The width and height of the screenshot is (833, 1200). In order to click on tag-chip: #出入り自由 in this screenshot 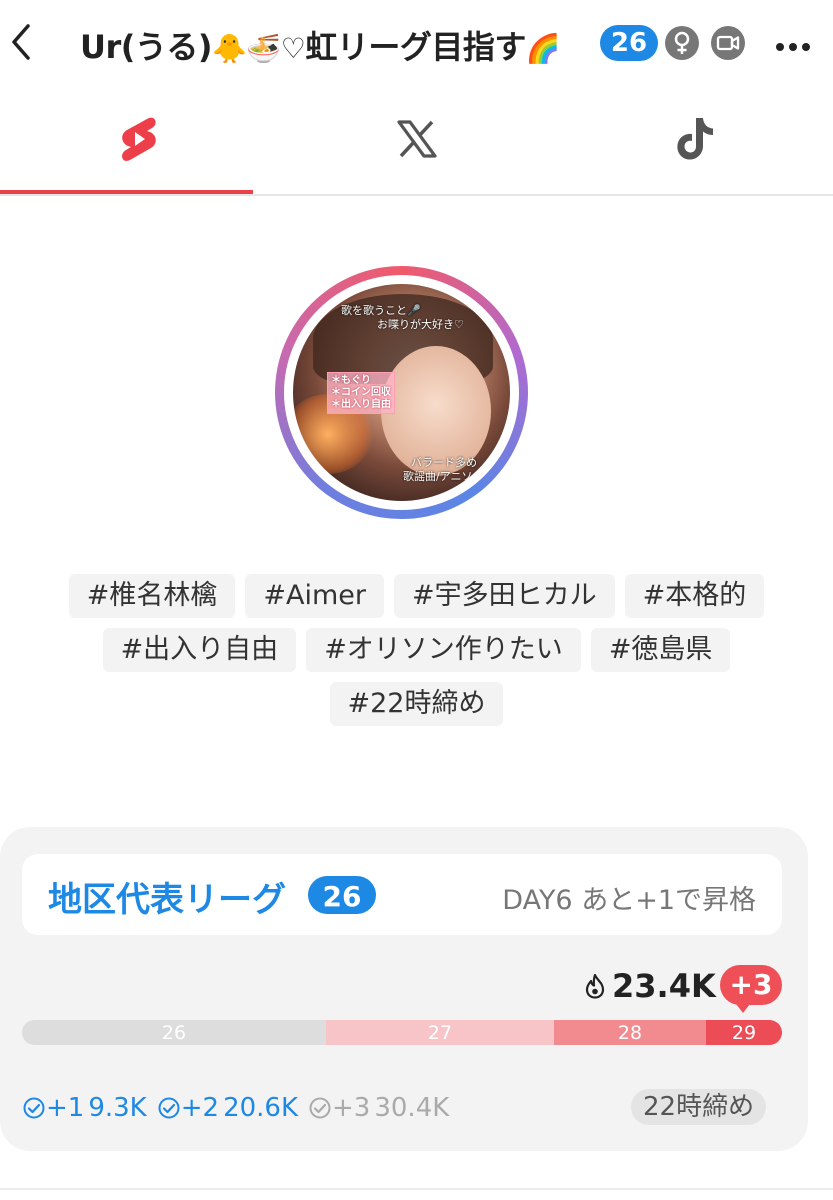, I will do `click(199, 650)`.